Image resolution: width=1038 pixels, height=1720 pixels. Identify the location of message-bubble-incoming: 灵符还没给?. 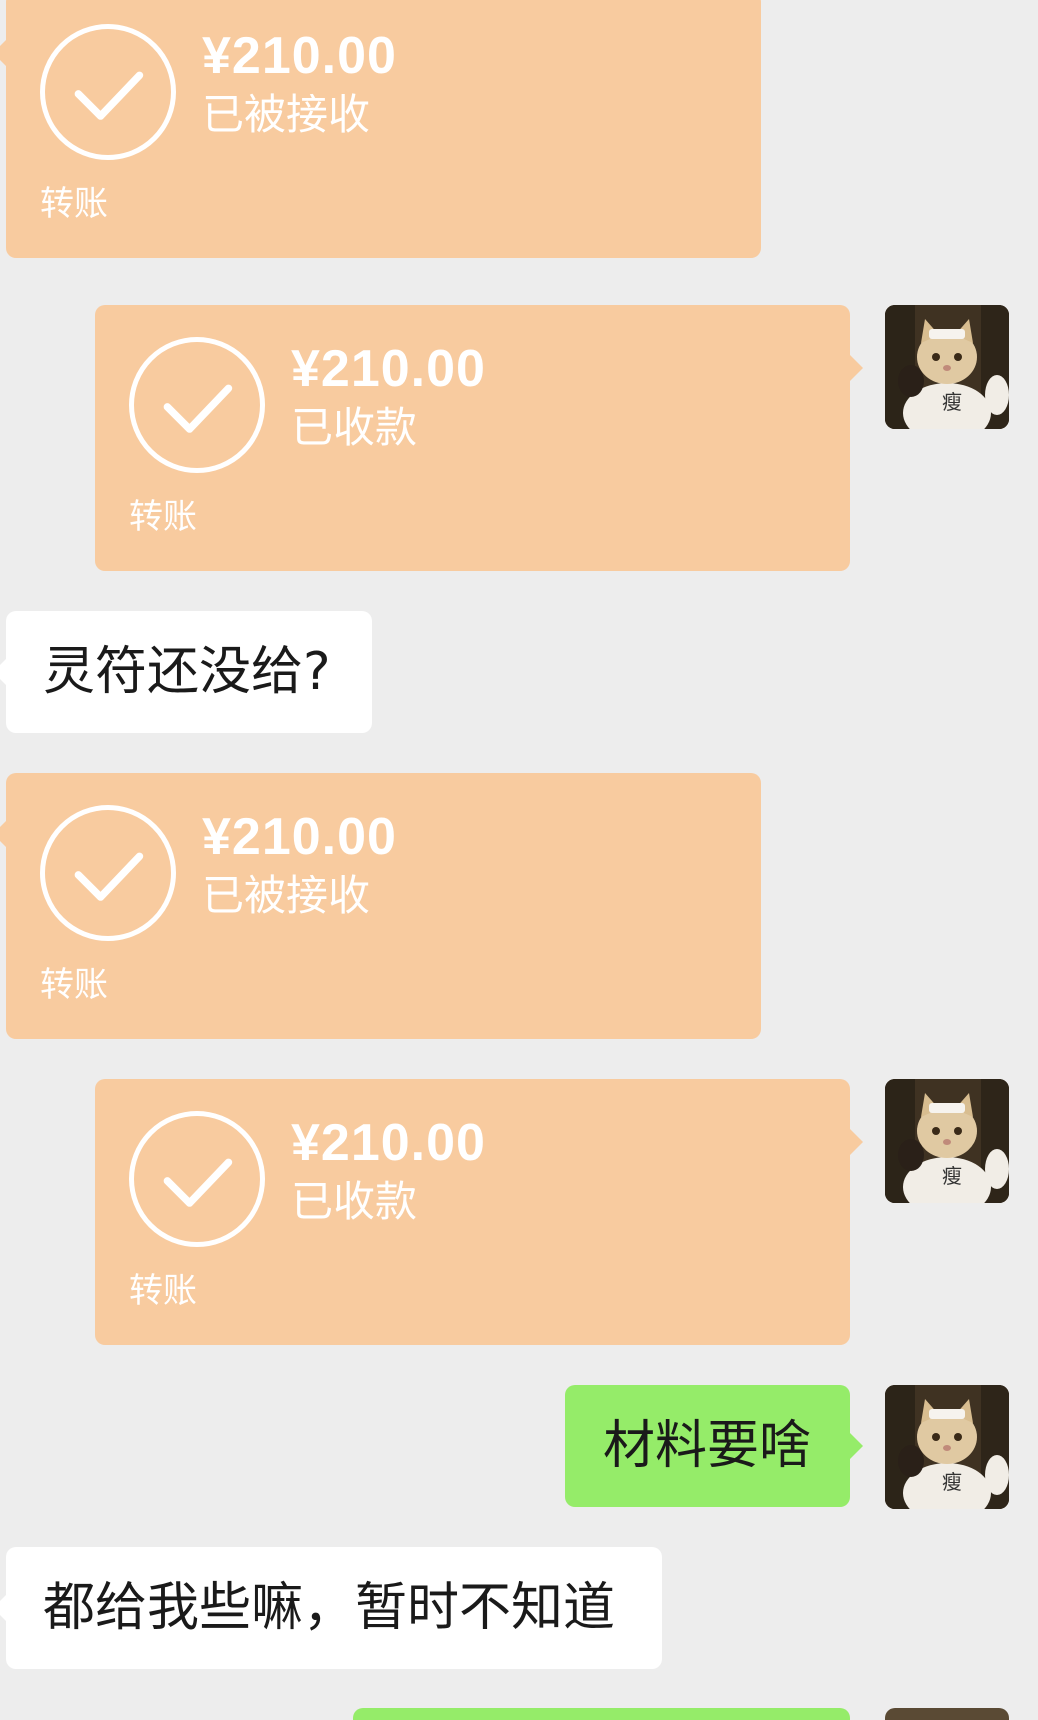
(189, 672).